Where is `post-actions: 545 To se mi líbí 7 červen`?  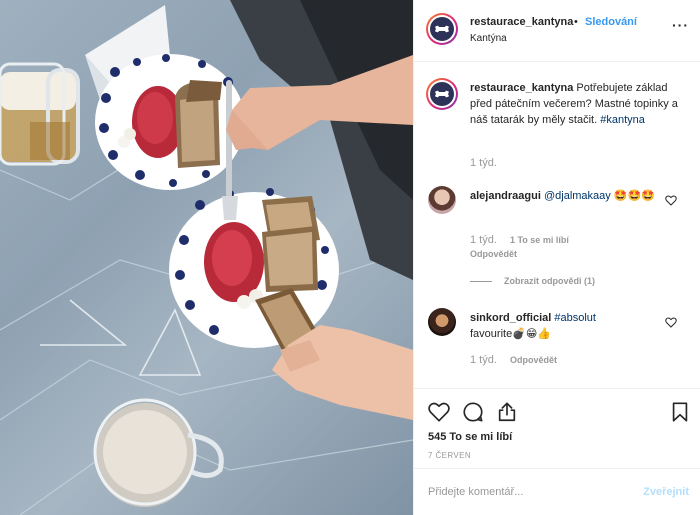
post-actions: 545 To se mi líbí 7 červen is located at coordinates (557, 428).